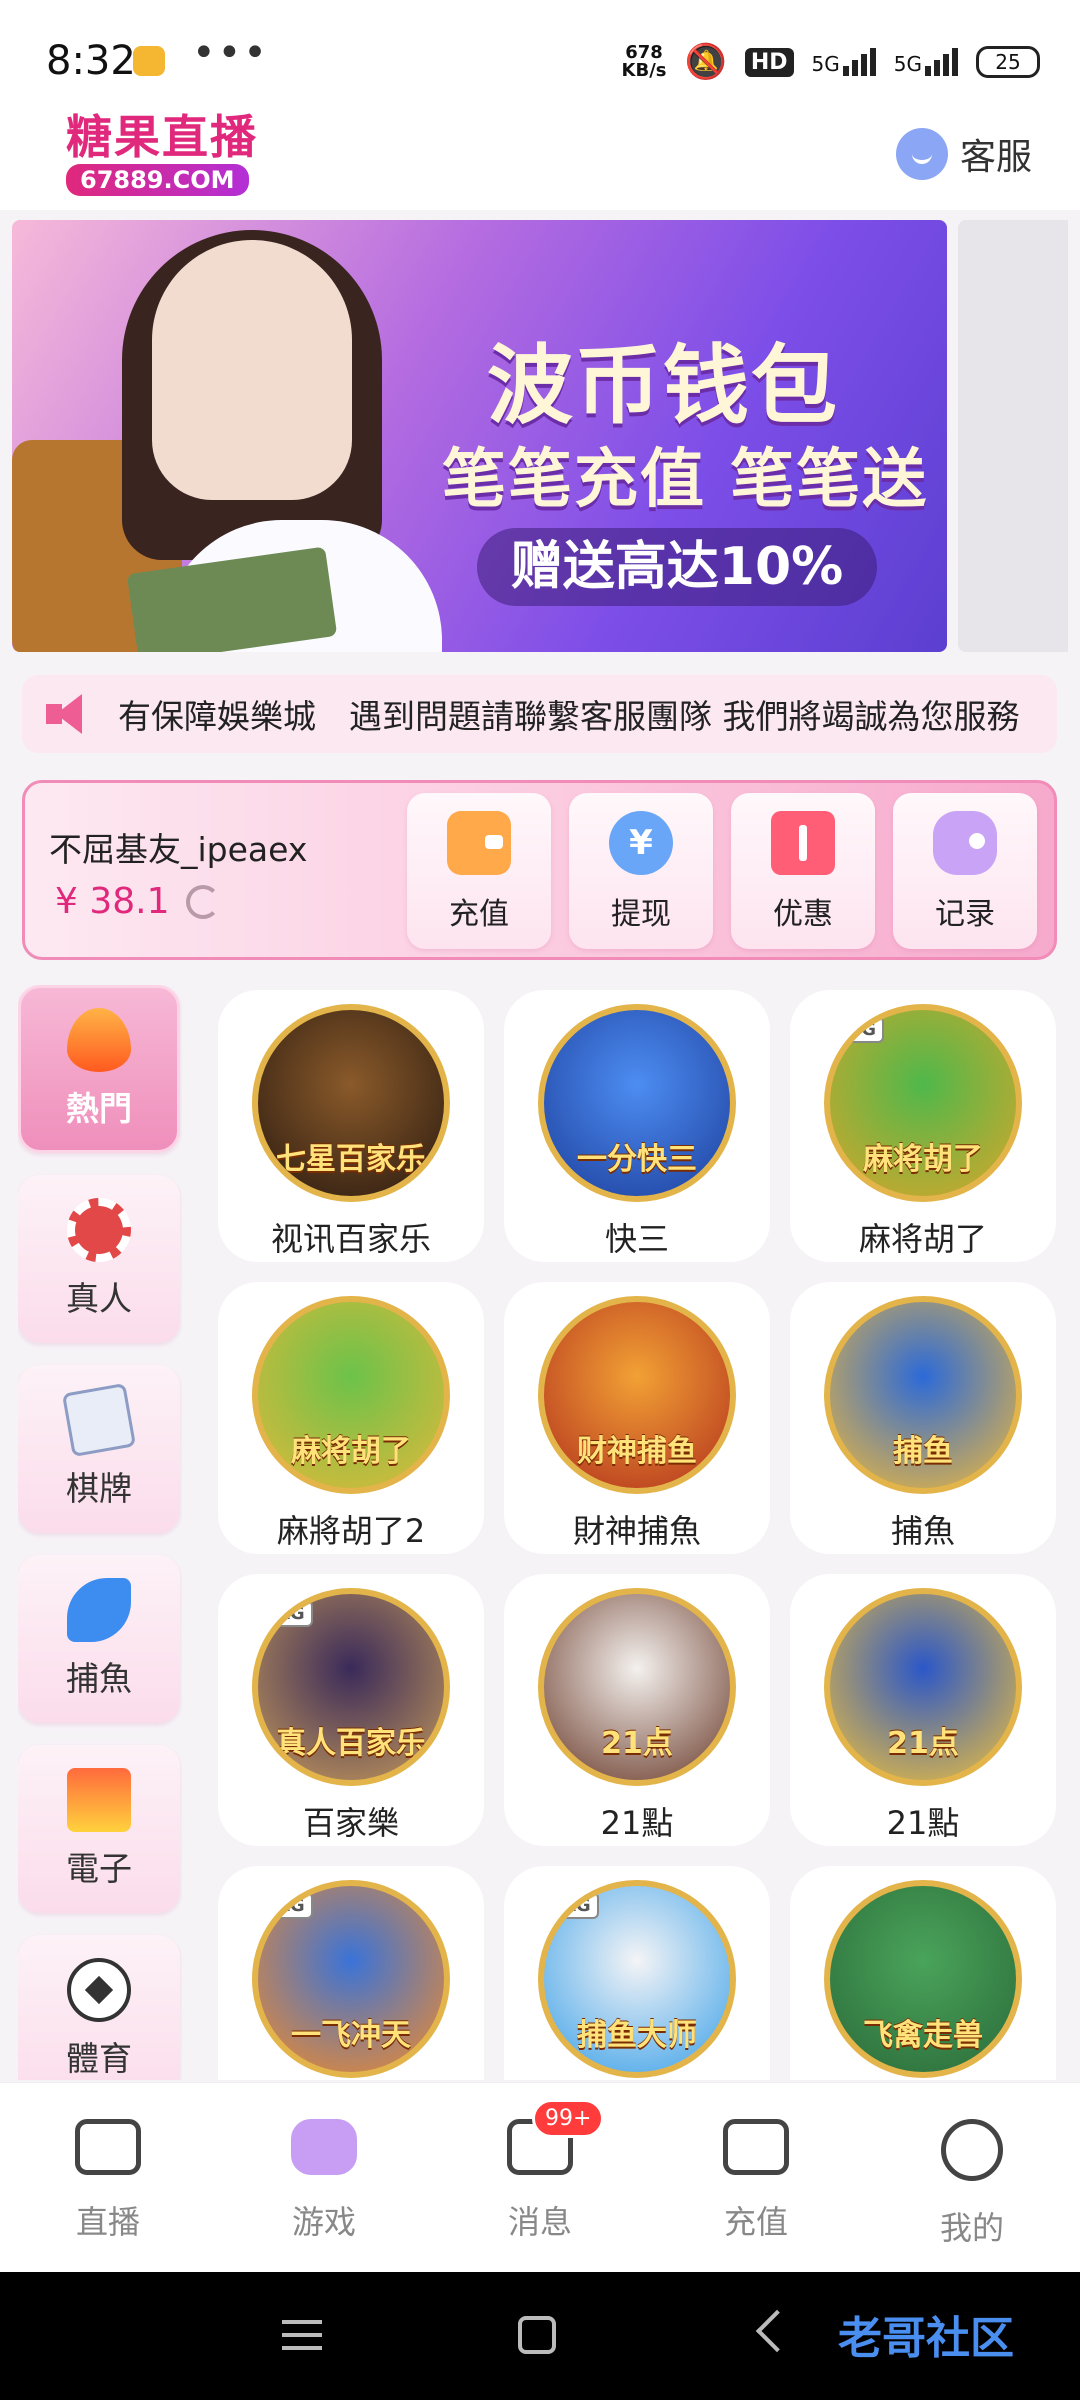  Describe the element at coordinates (351, 1743) in the screenshot. I see `game-art-caption: 真人百家乐` at that location.